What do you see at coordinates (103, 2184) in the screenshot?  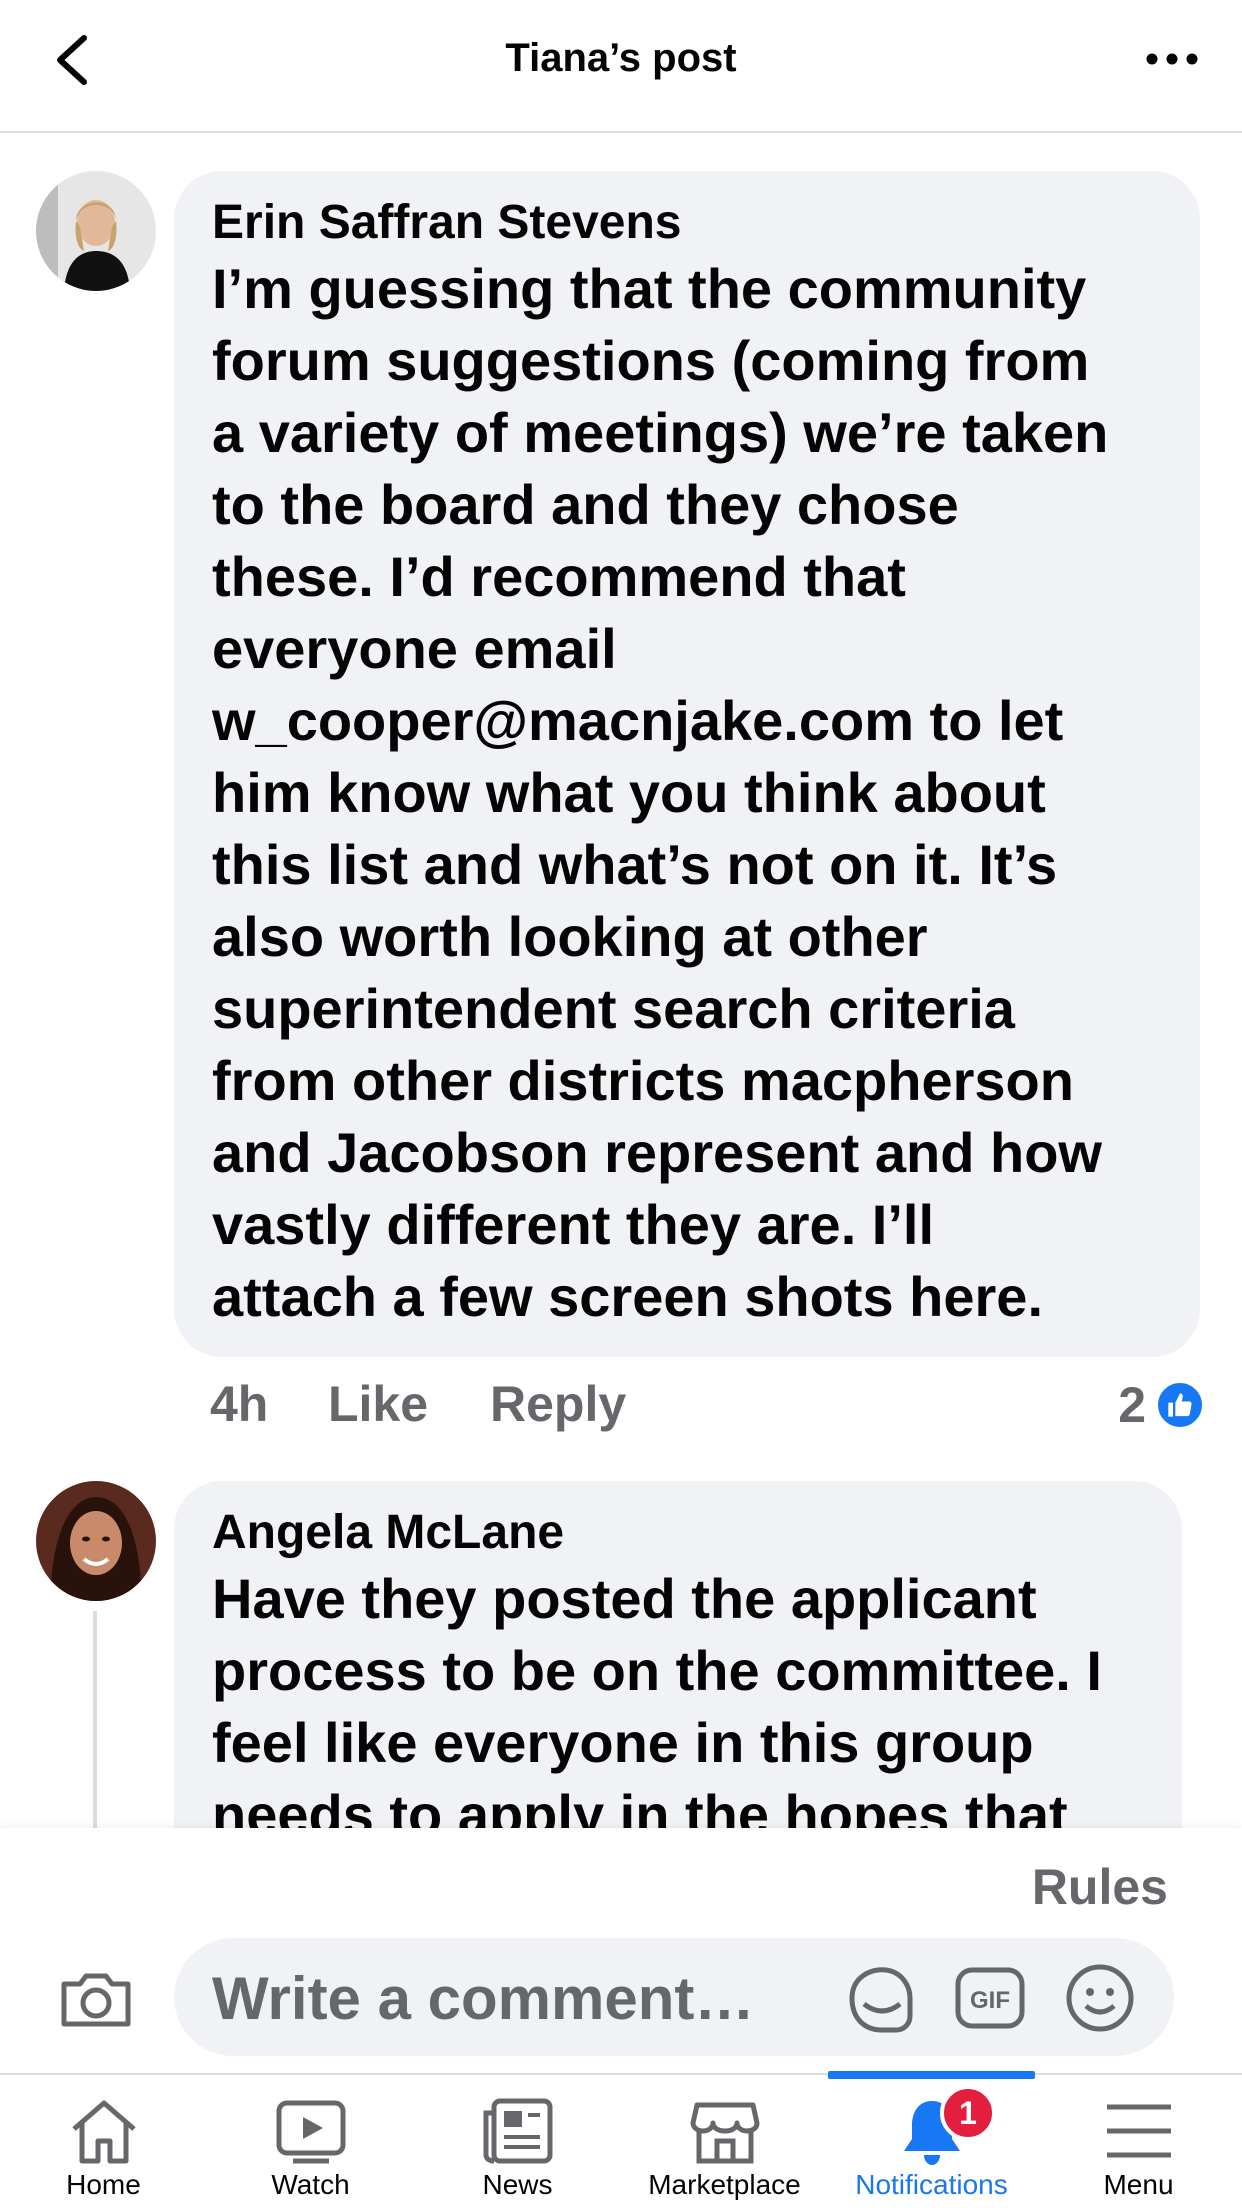 I see `nav-label: Home` at bounding box center [103, 2184].